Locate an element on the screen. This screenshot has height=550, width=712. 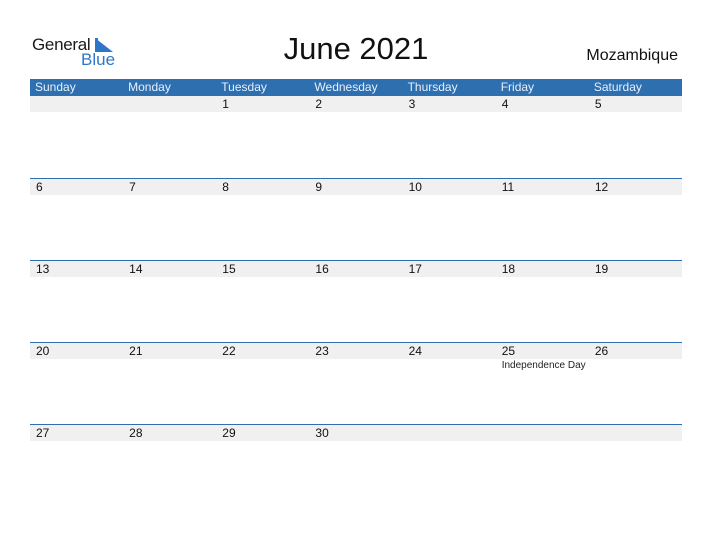
day-cell: 19 is located at coordinates (635, 291).